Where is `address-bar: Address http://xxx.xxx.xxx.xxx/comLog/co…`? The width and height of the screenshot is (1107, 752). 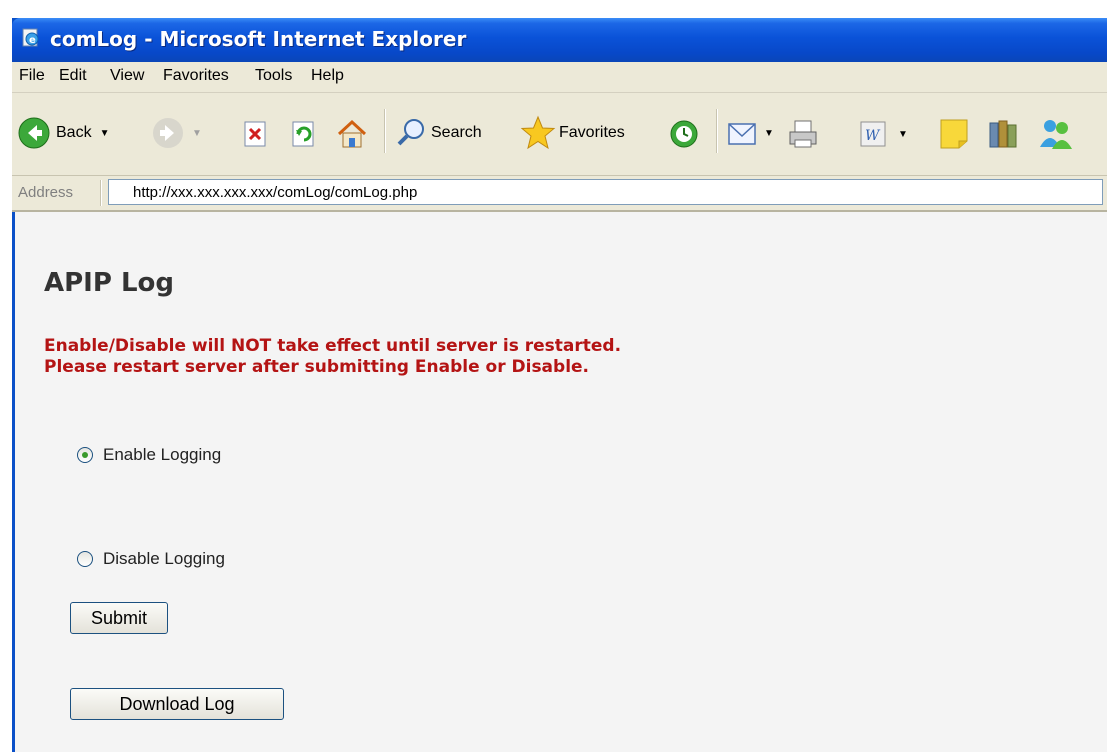 address-bar: Address http://xxx.xxx.xxx.xxx/comLog/co… is located at coordinates (559, 194).